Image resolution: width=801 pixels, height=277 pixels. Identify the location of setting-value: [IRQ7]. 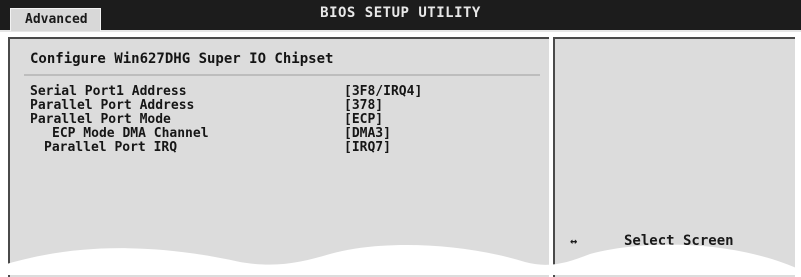
(367, 148).